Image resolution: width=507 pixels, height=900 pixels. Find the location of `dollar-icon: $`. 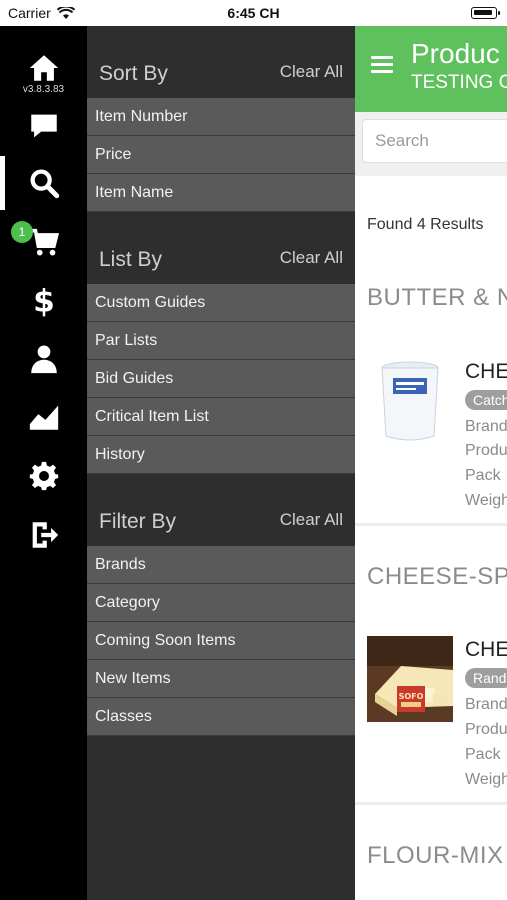

dollar-icon: $ is located at coordinates (44, 300).